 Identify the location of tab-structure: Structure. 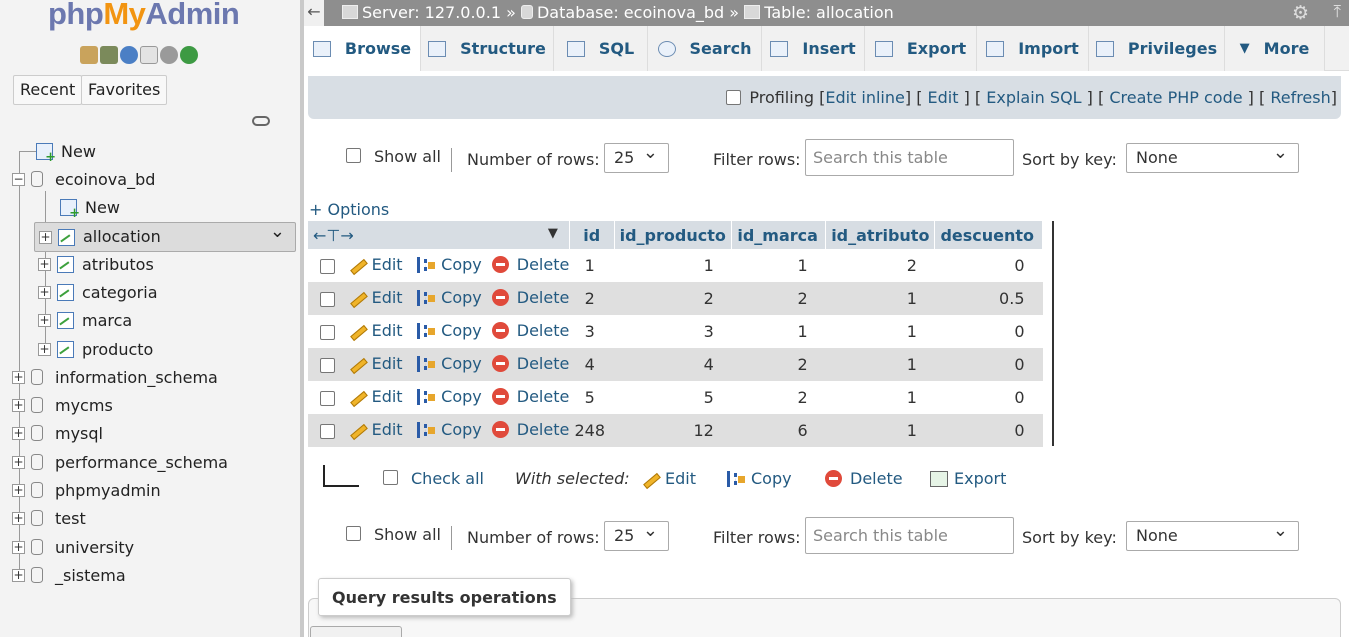
(487, 48).